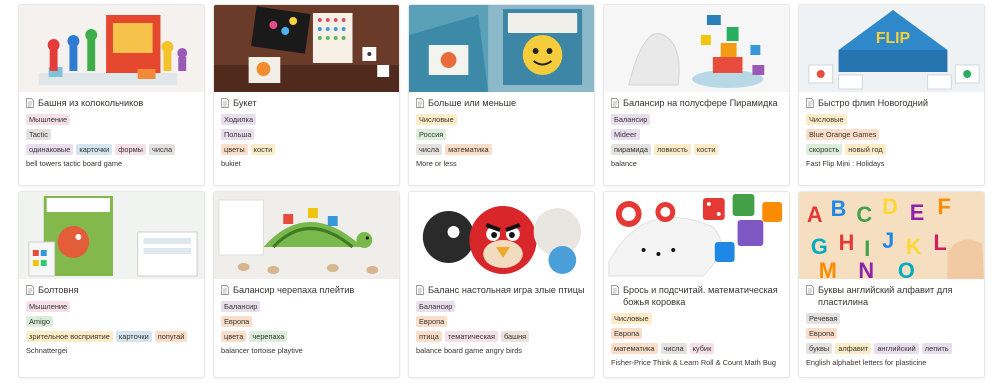  I want to click on property-row: Балансир, so click(696, 119).